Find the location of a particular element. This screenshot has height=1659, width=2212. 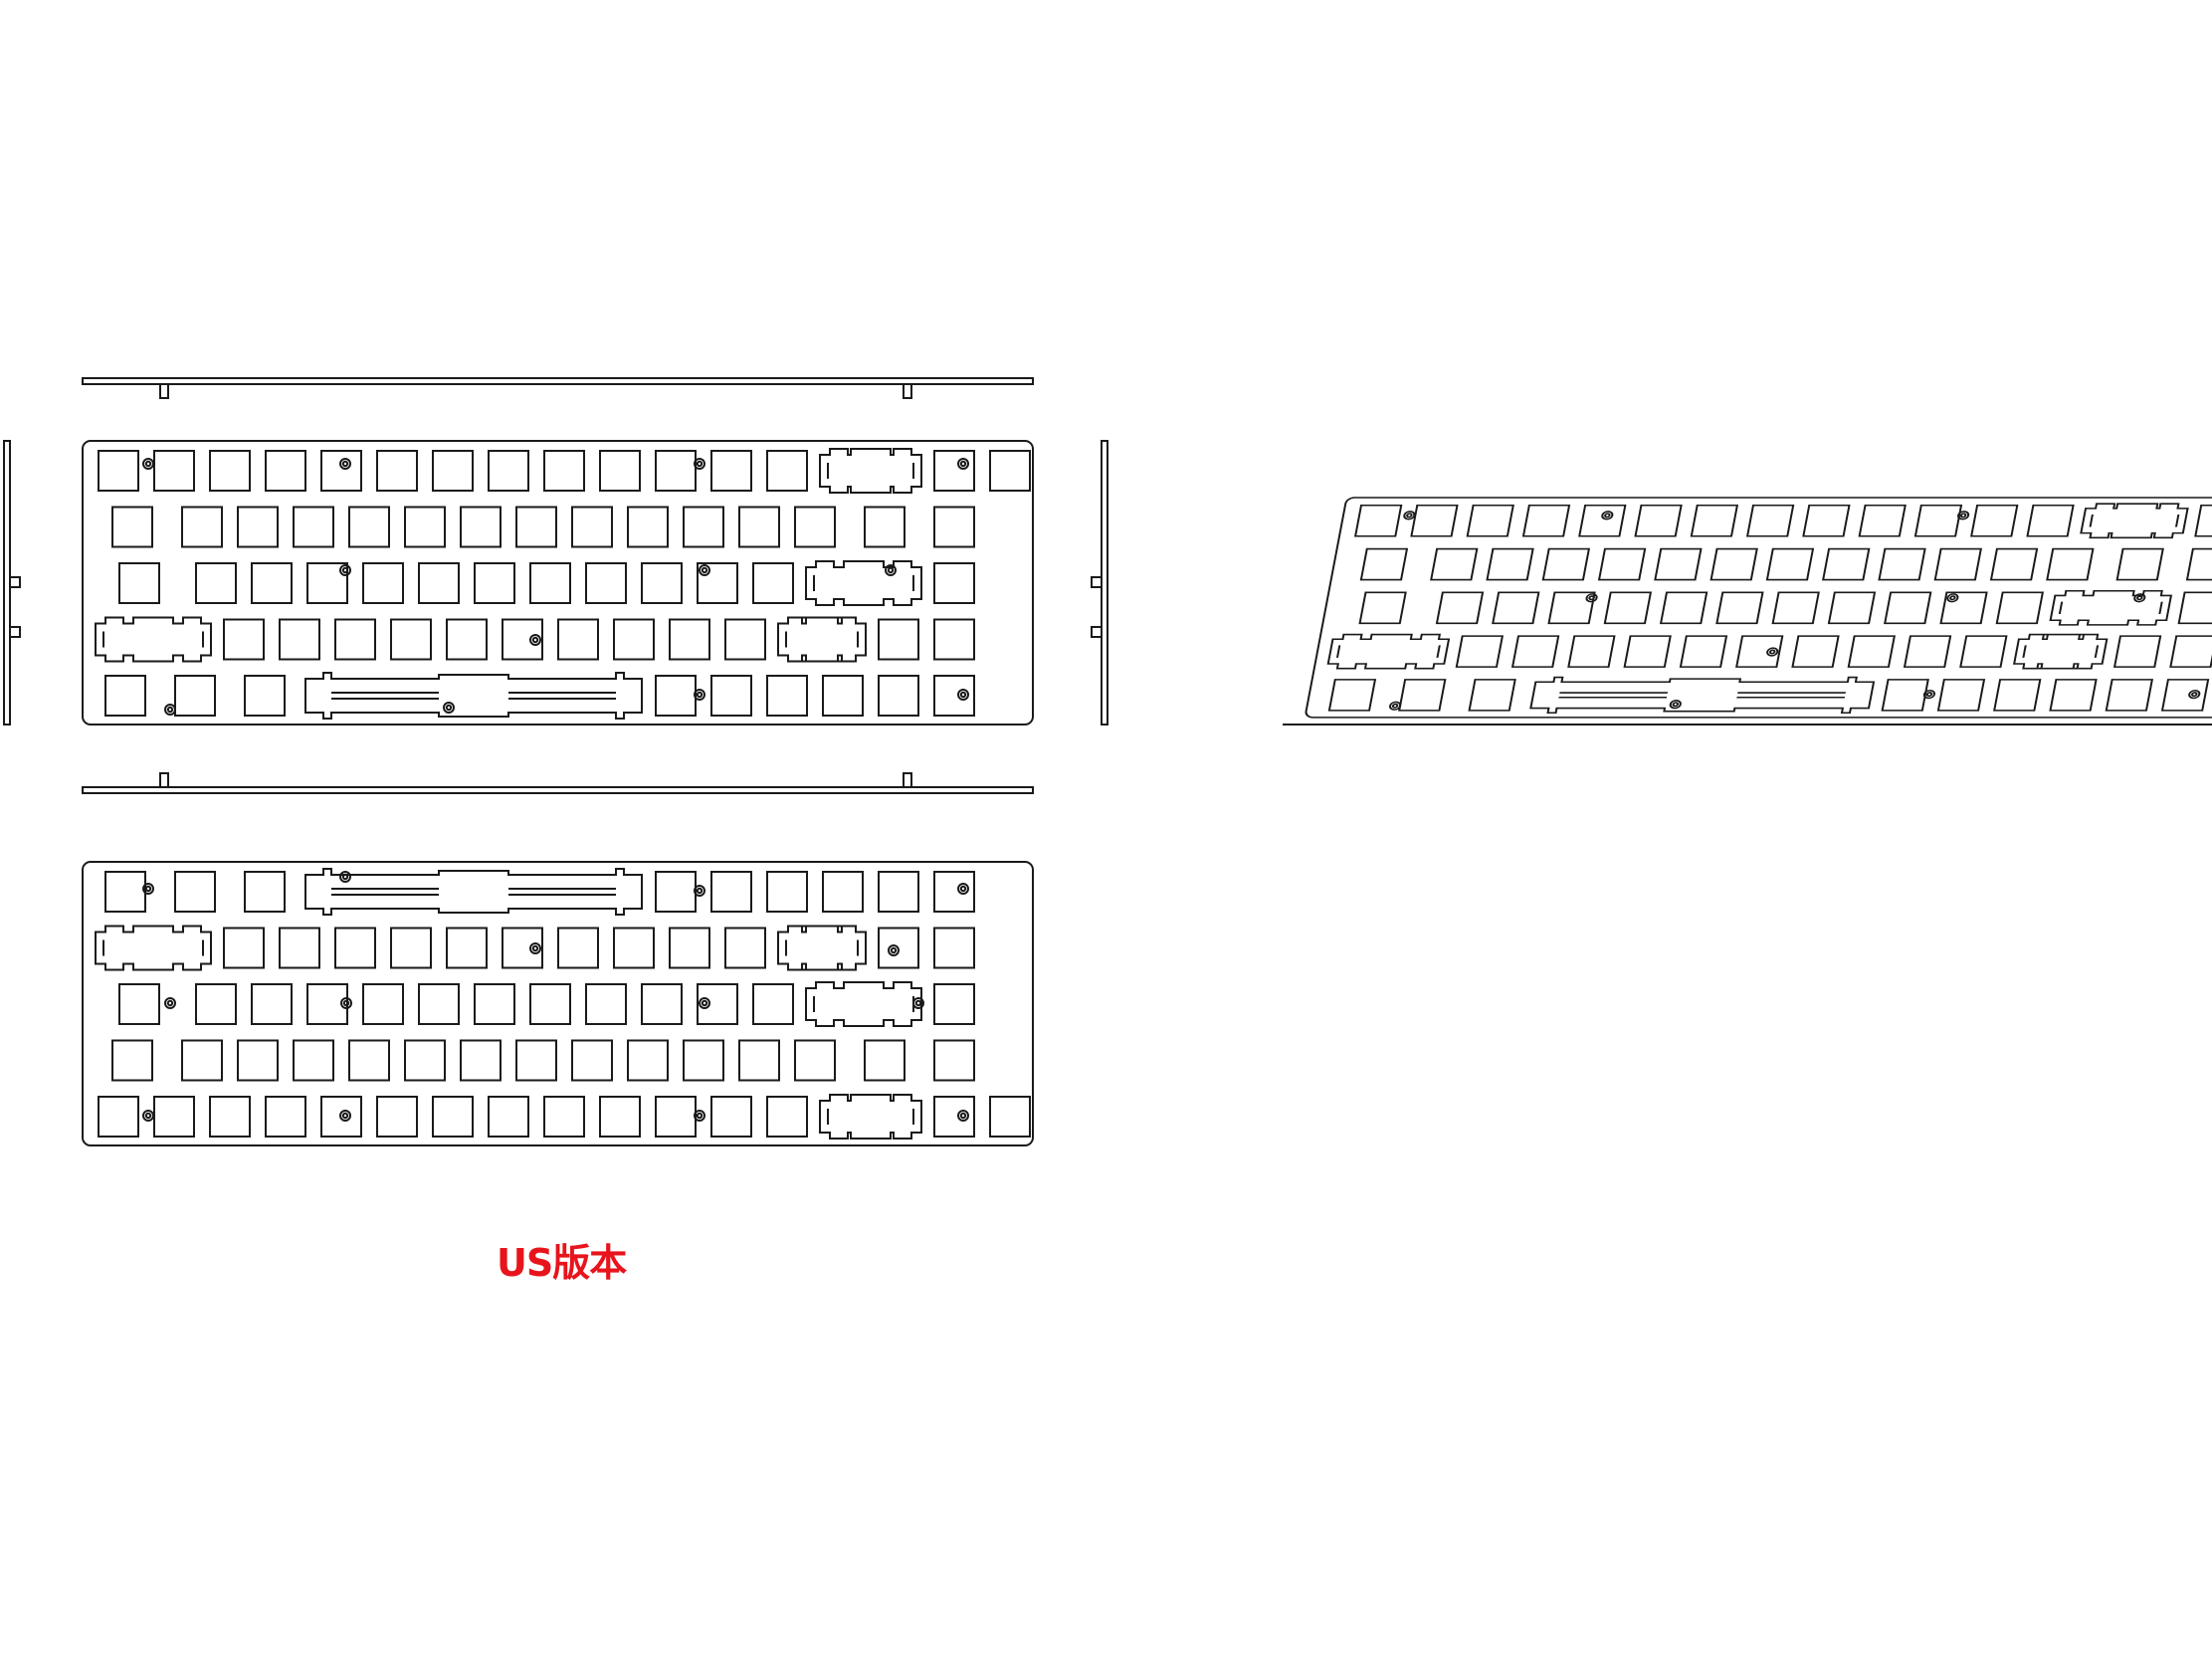

plate-front-view is located at coordinates (558, 583).